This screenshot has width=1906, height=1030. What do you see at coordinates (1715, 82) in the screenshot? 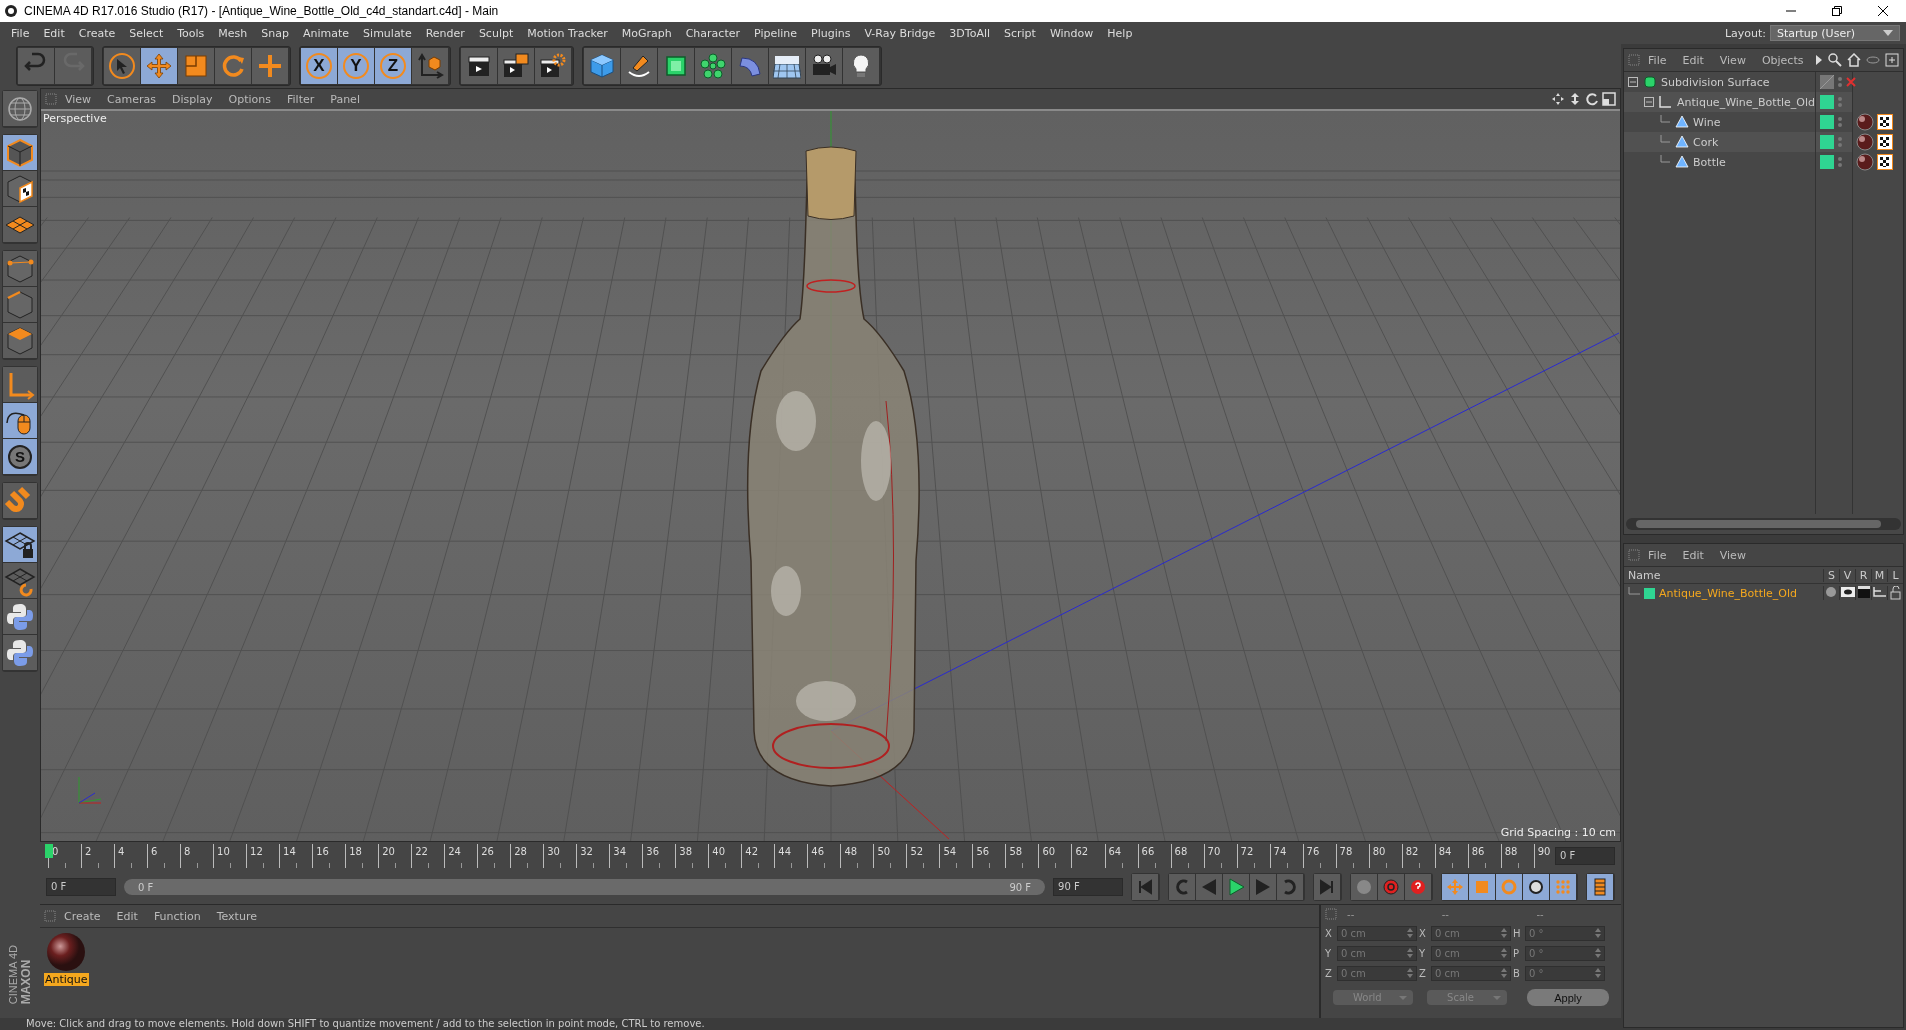
I see `object-name: Subdivision Surface` at bounding box center [1715, 82].